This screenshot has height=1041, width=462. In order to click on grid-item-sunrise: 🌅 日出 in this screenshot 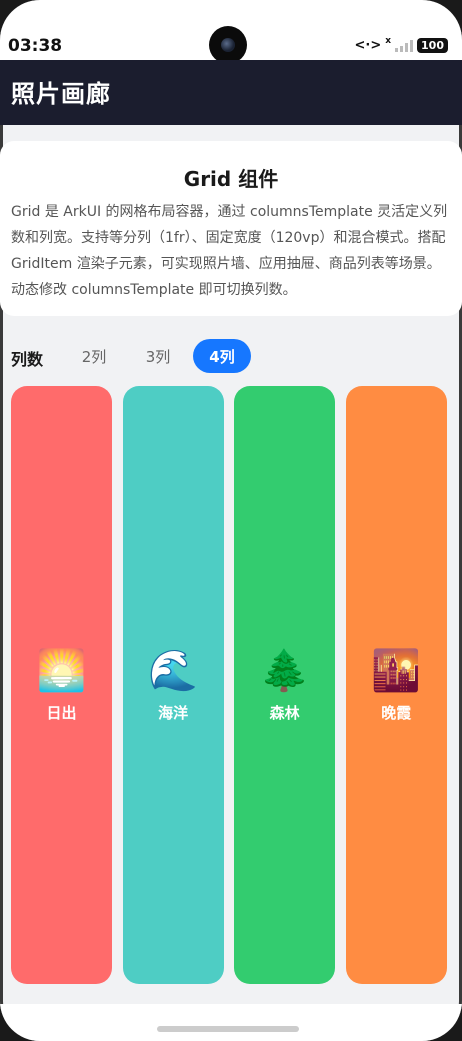, I will do `click(61, 685)`.